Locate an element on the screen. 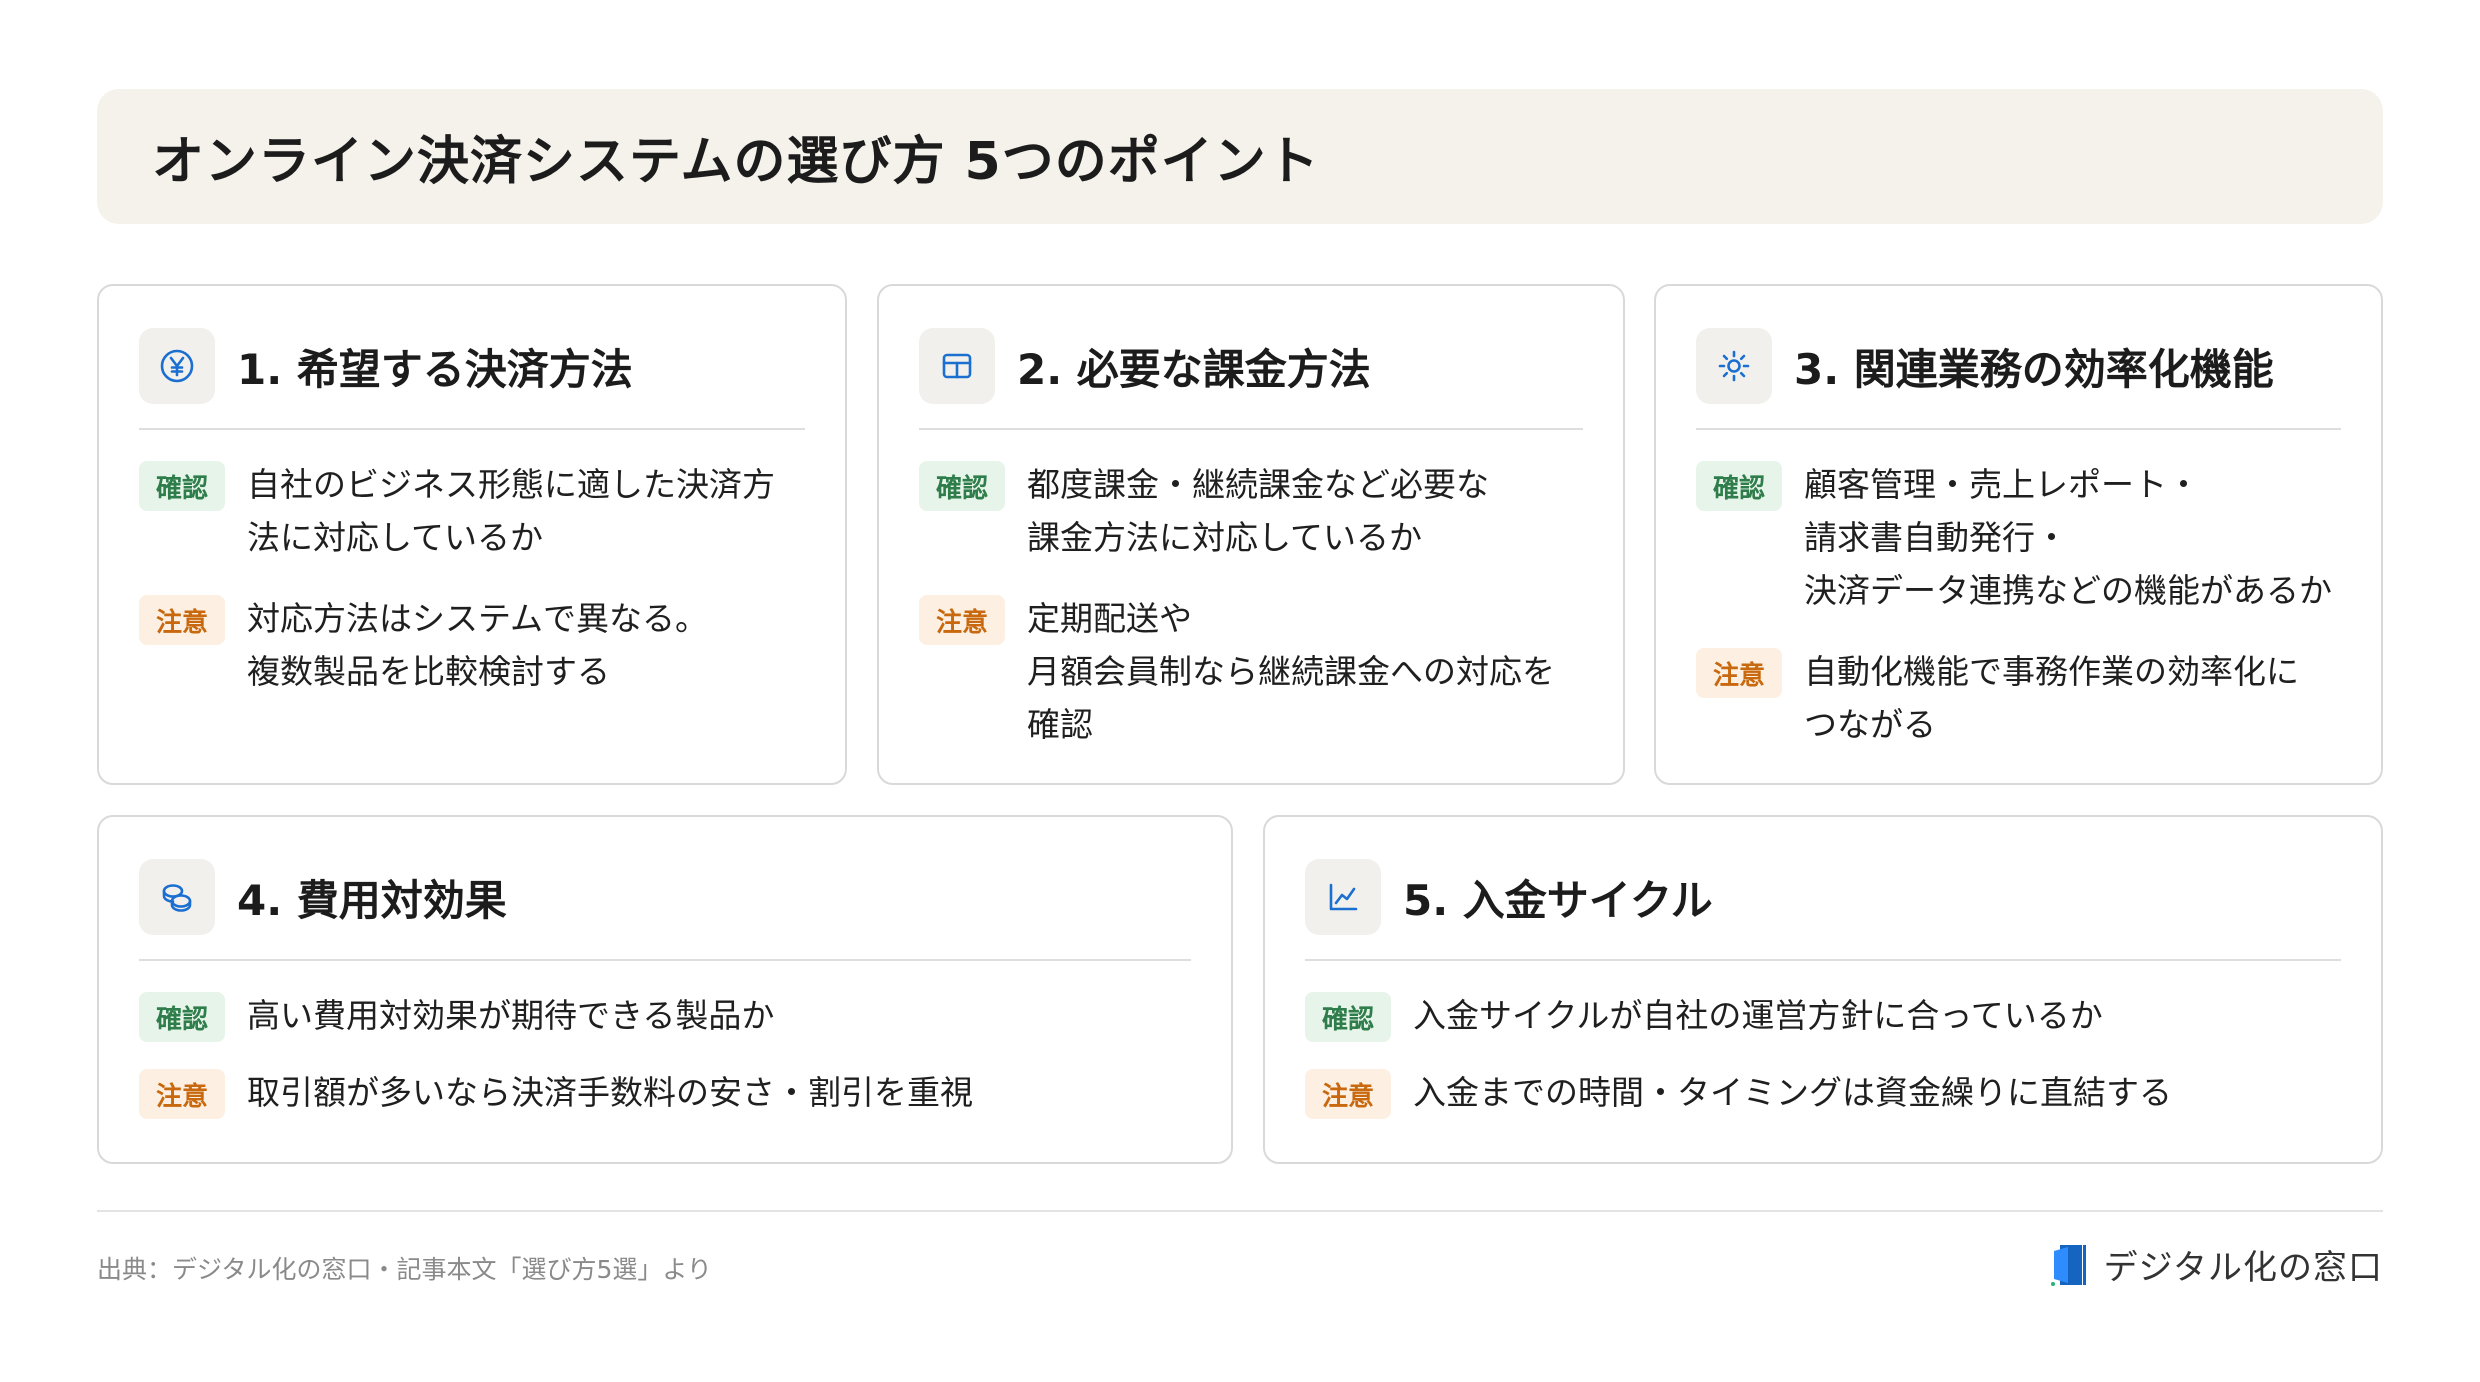 The image size is (2480, 1382). brand-logo: デジタル化の窓口 is located at coordinates (2216, 1264).